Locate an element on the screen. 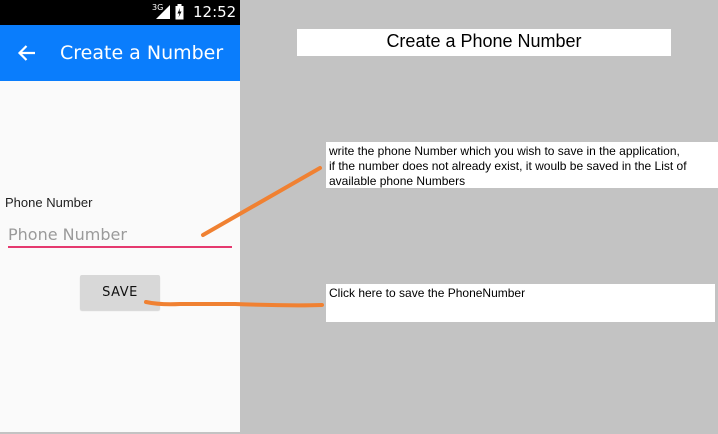 Image resolution: width=718 pixels, height=434 pixels. annotation-connectors is located at coordinates (234, 237).